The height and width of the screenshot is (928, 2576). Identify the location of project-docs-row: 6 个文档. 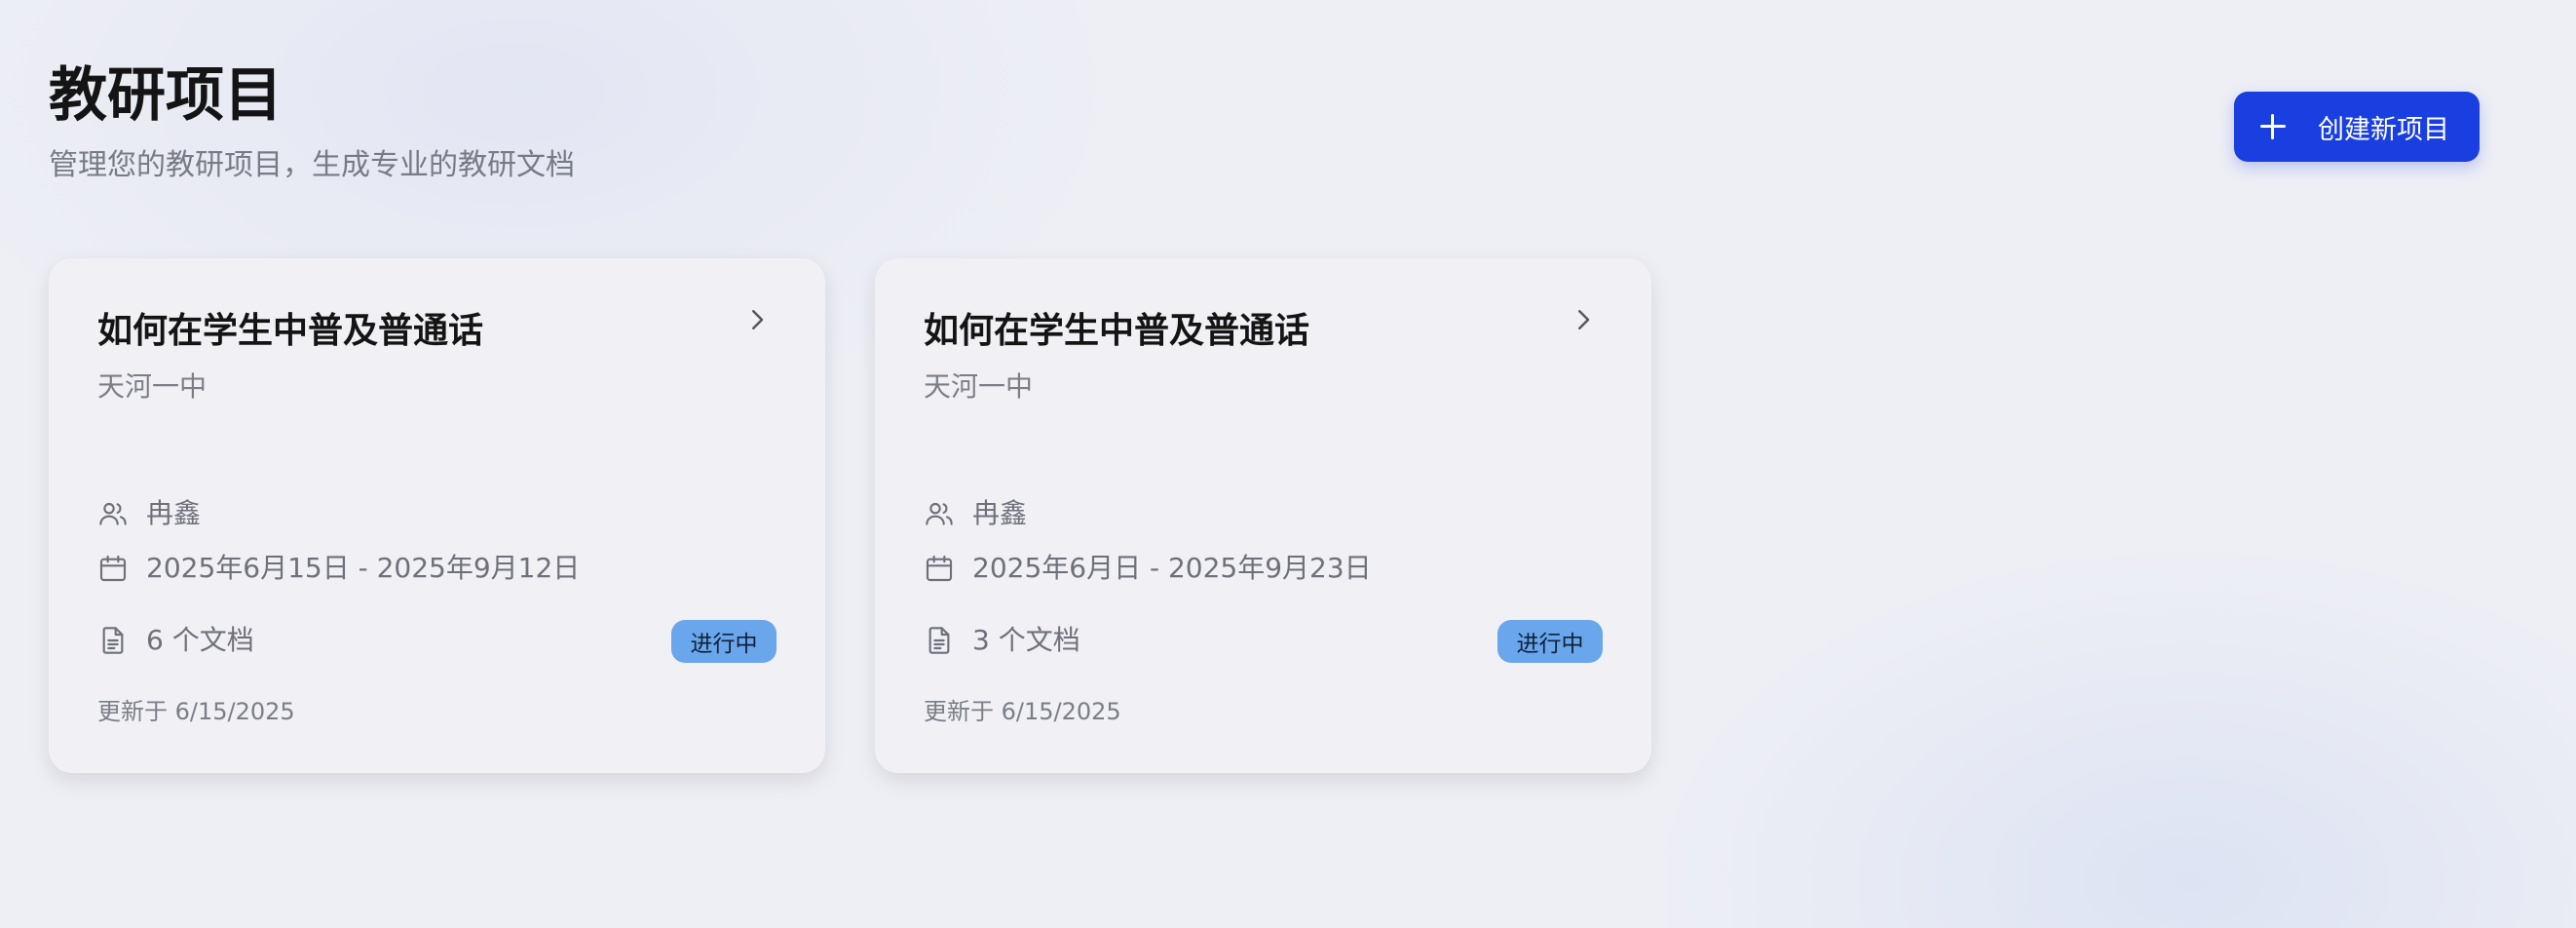
(175, 640).